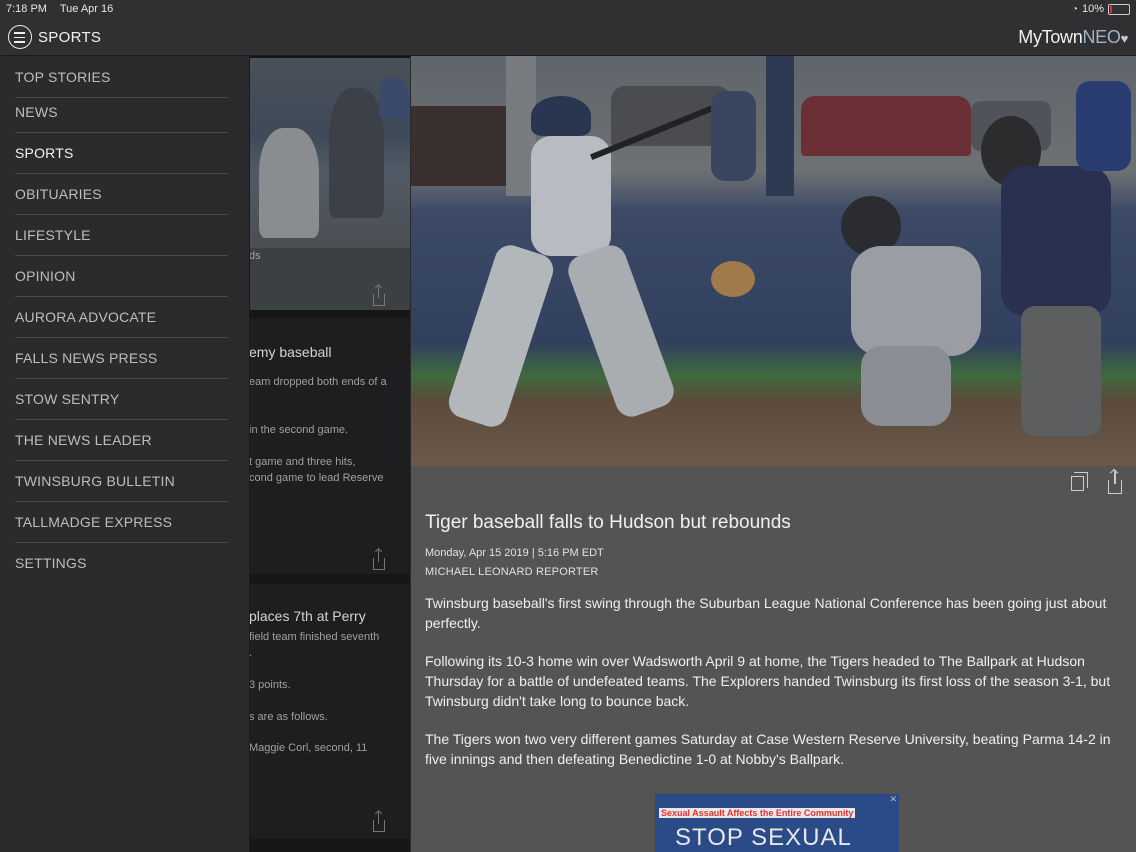 The height and width of the screenshot is (852, 1136). I want to click on story-snippet: in the second game., so click(299, 430).